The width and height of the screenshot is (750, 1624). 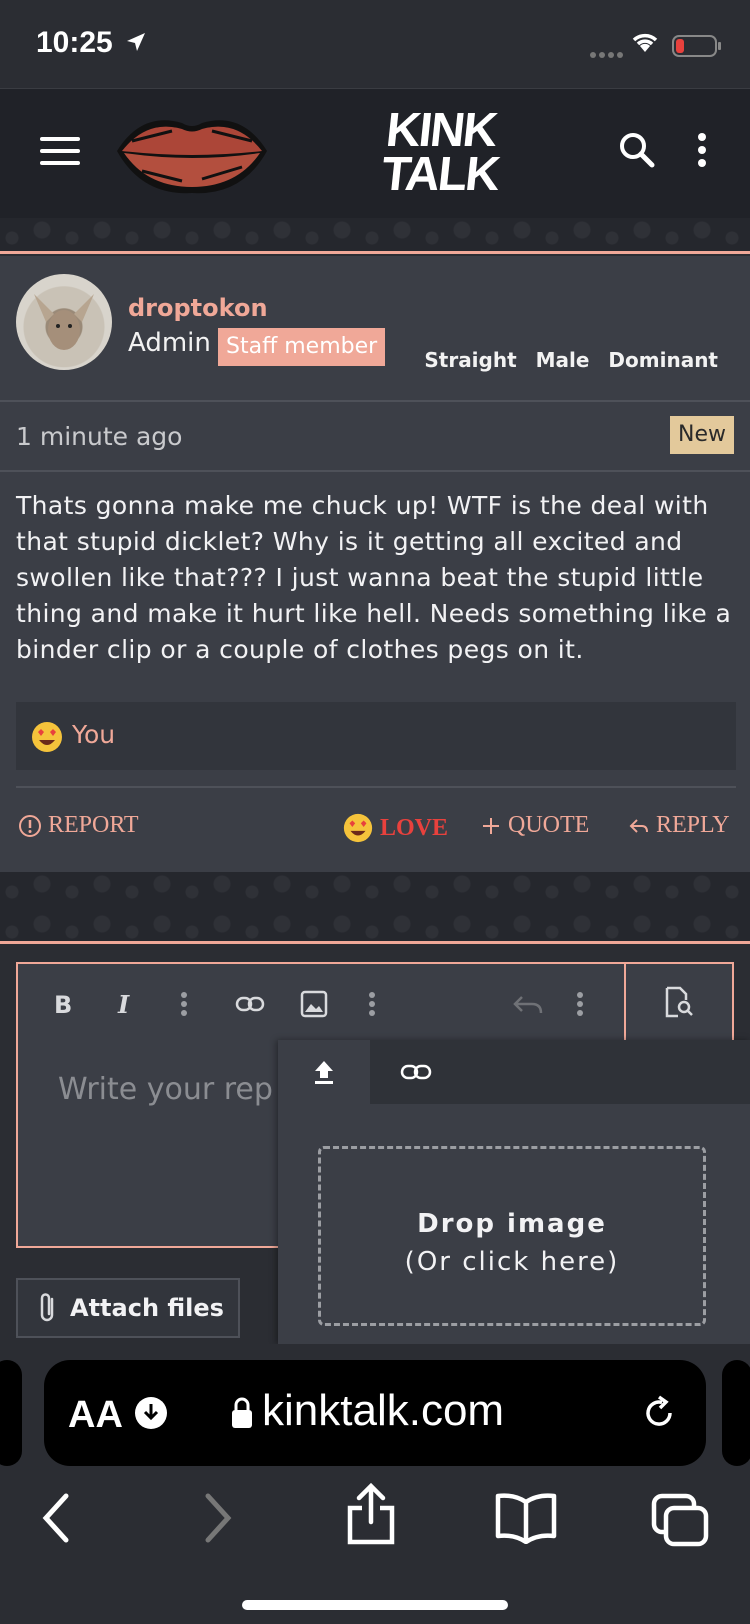 What do you see at coordinates (306, 153) in the screenshot?
I see `site-logo: KINK TALK` at bounding box center [306, 153].